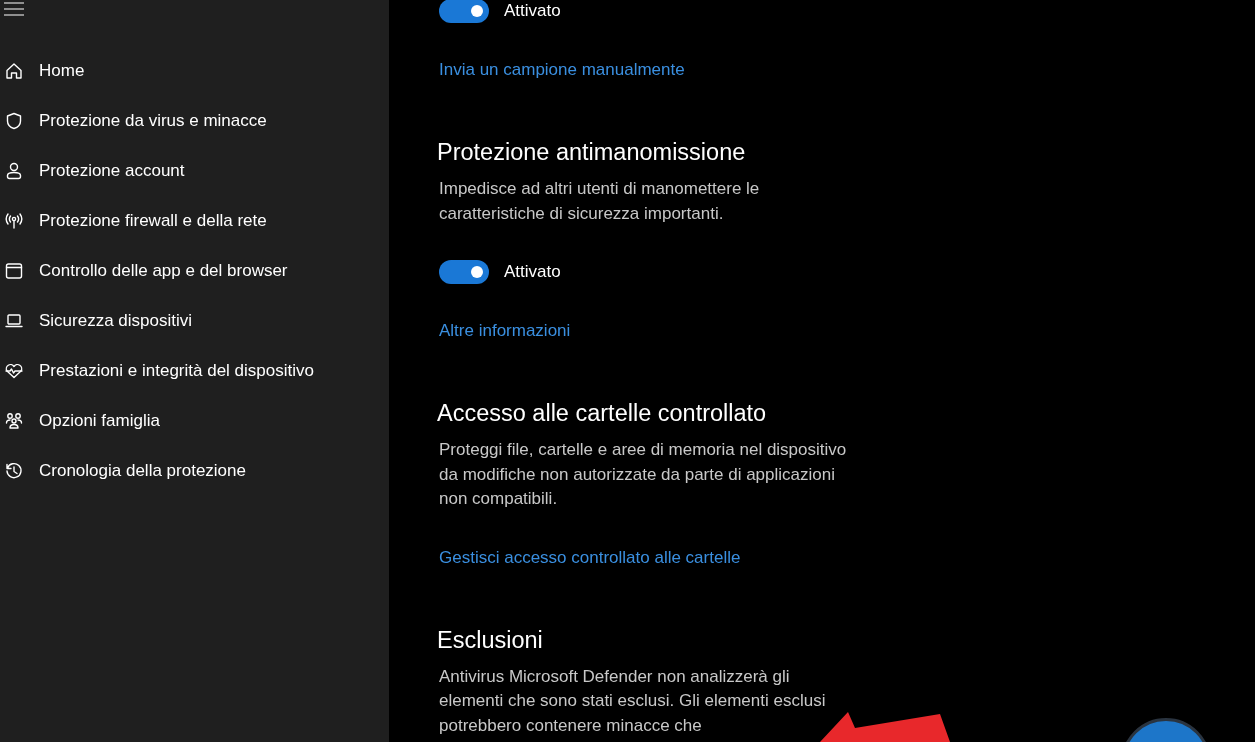 The width and height of the screenshot is (1255, 742). Describe the element at coordinates (123, 471) in the screenshot. I see `sidebar-item: Cronologia della protezione` at that location.